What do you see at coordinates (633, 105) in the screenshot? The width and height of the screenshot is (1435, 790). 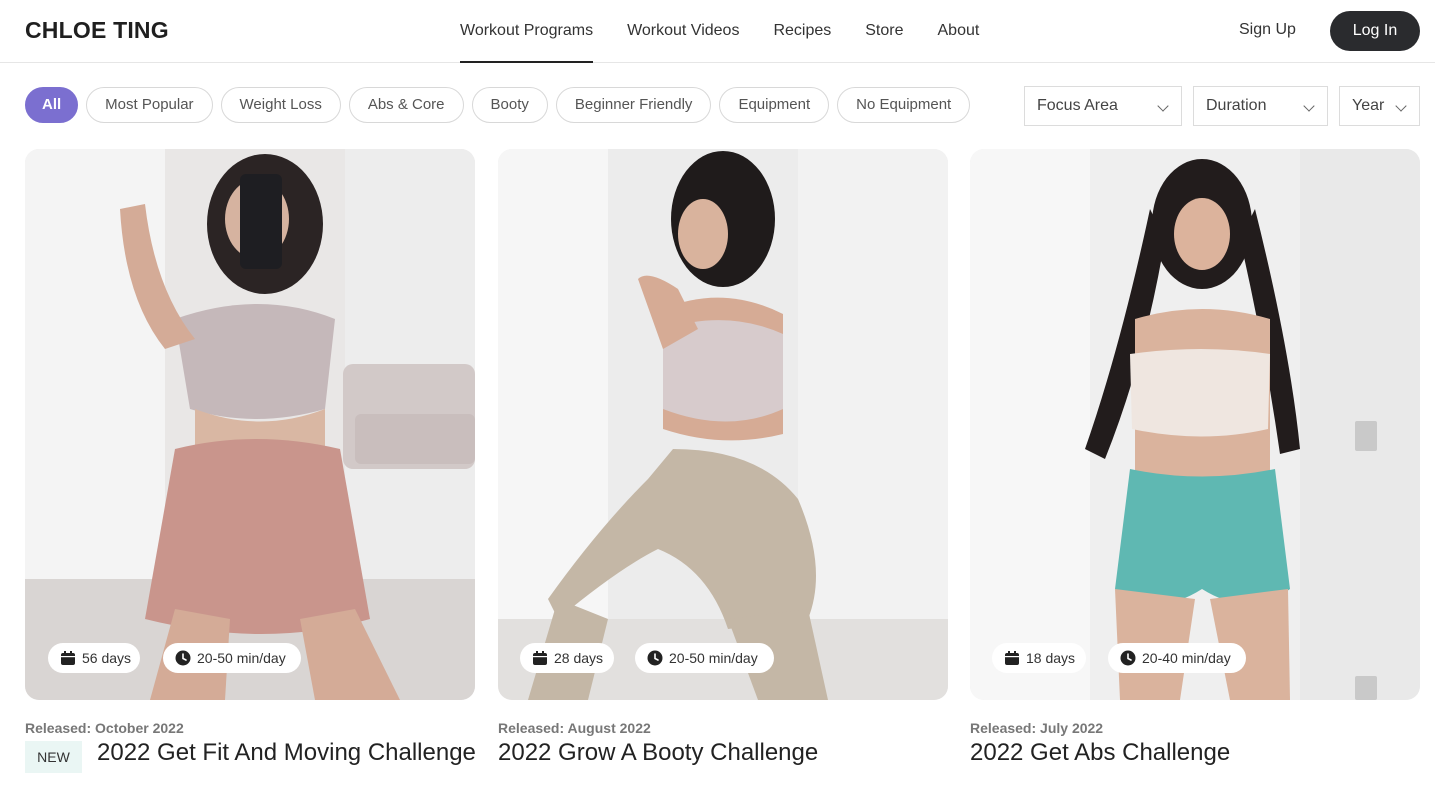 I see `filter-pill-beginner-friendly: Beginner Friendly` at bounding box center [633, 105].